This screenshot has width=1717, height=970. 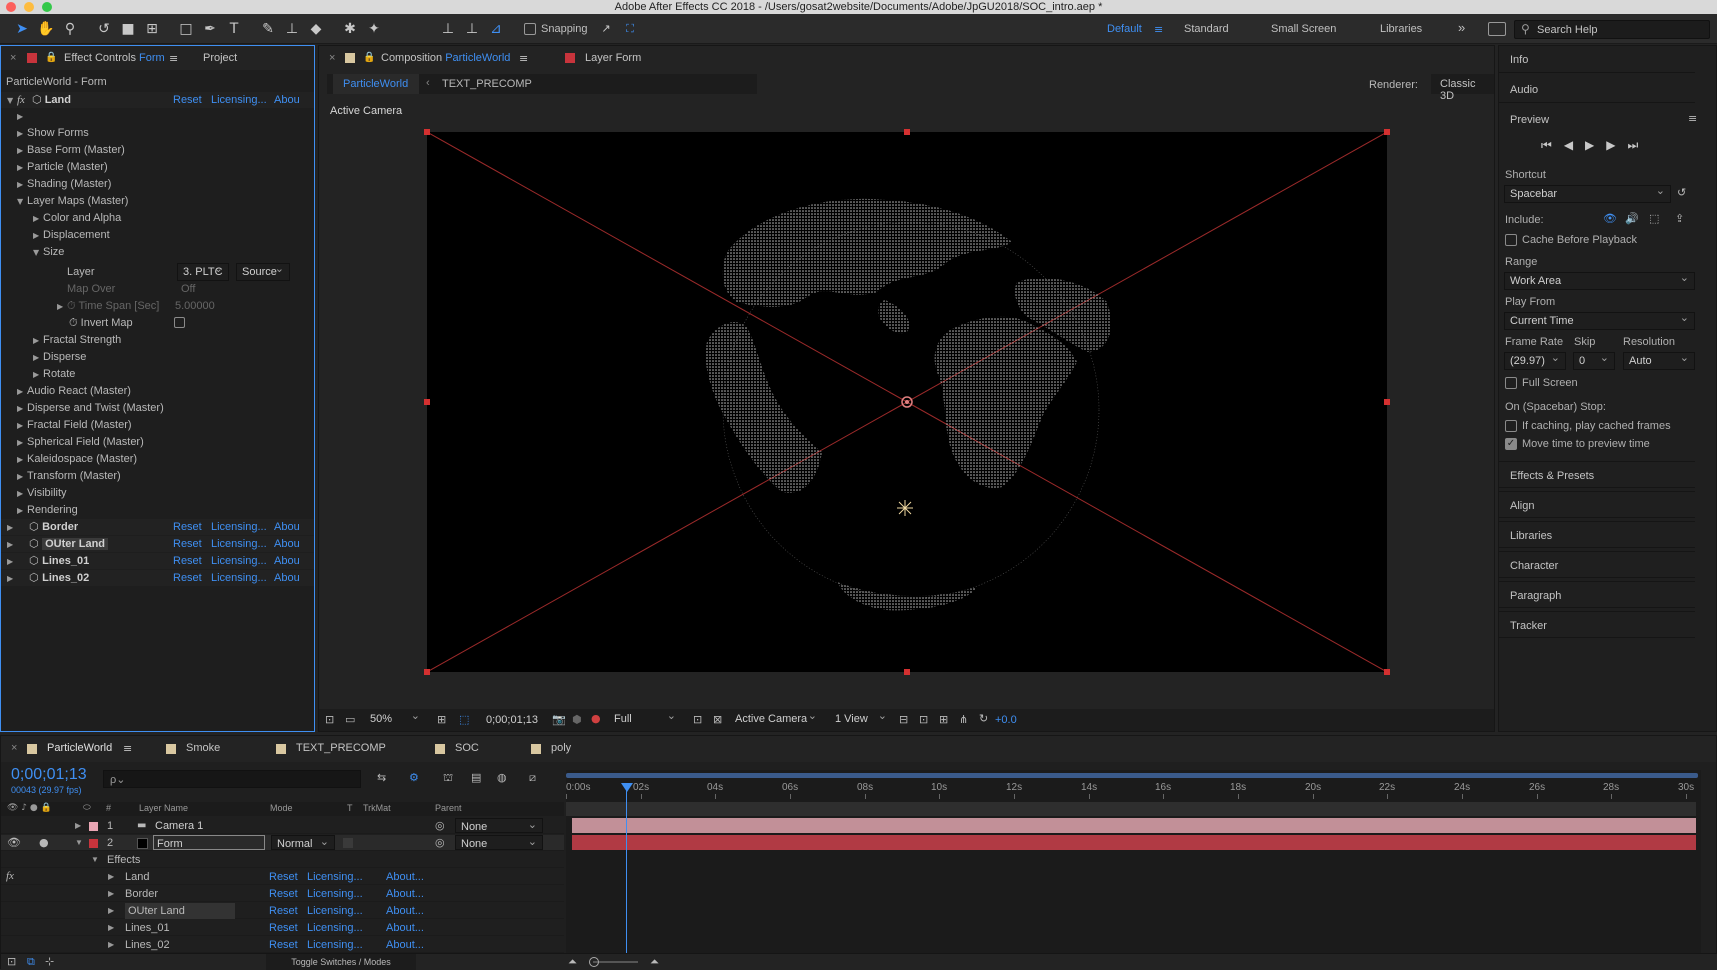 I want to click on close-window-button, so click(x=11, y=7).